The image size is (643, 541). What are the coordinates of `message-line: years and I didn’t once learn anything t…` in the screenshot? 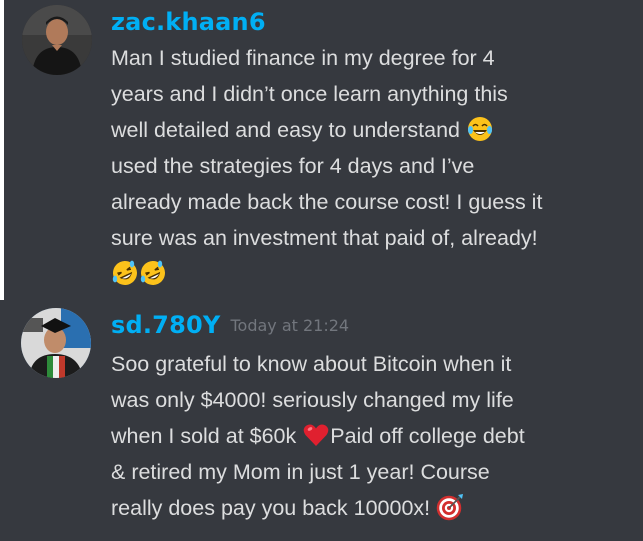 It's located at (309, 94).